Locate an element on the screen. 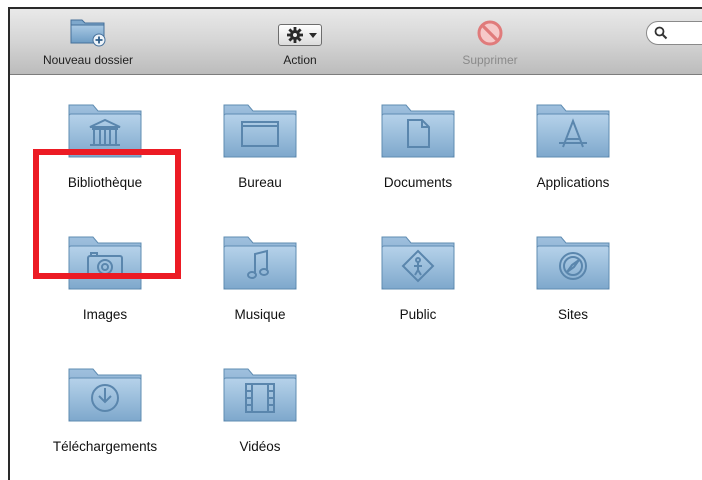 The width and height of the screenshot is (702, 480). new-folder-icon is located at coordinates (88, 33).